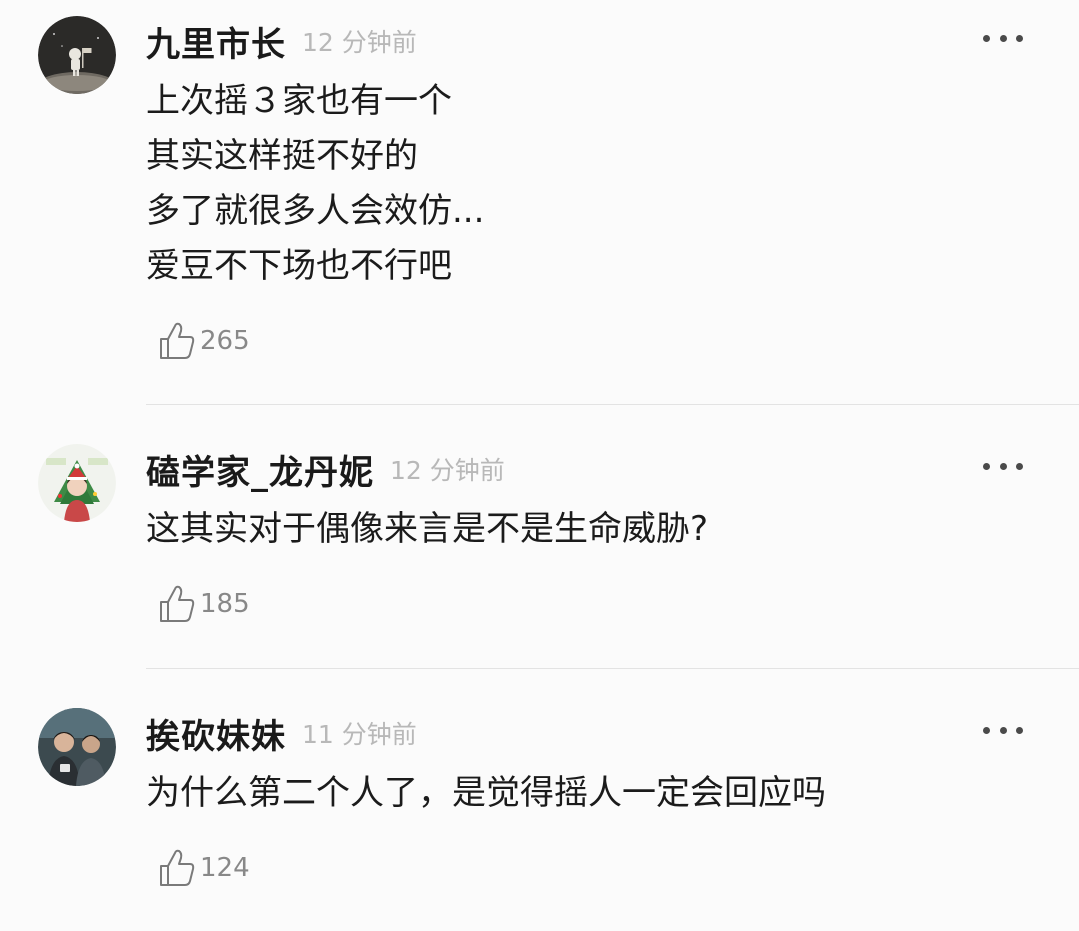  I want to click on username: 九里市长, so click(216, 41).